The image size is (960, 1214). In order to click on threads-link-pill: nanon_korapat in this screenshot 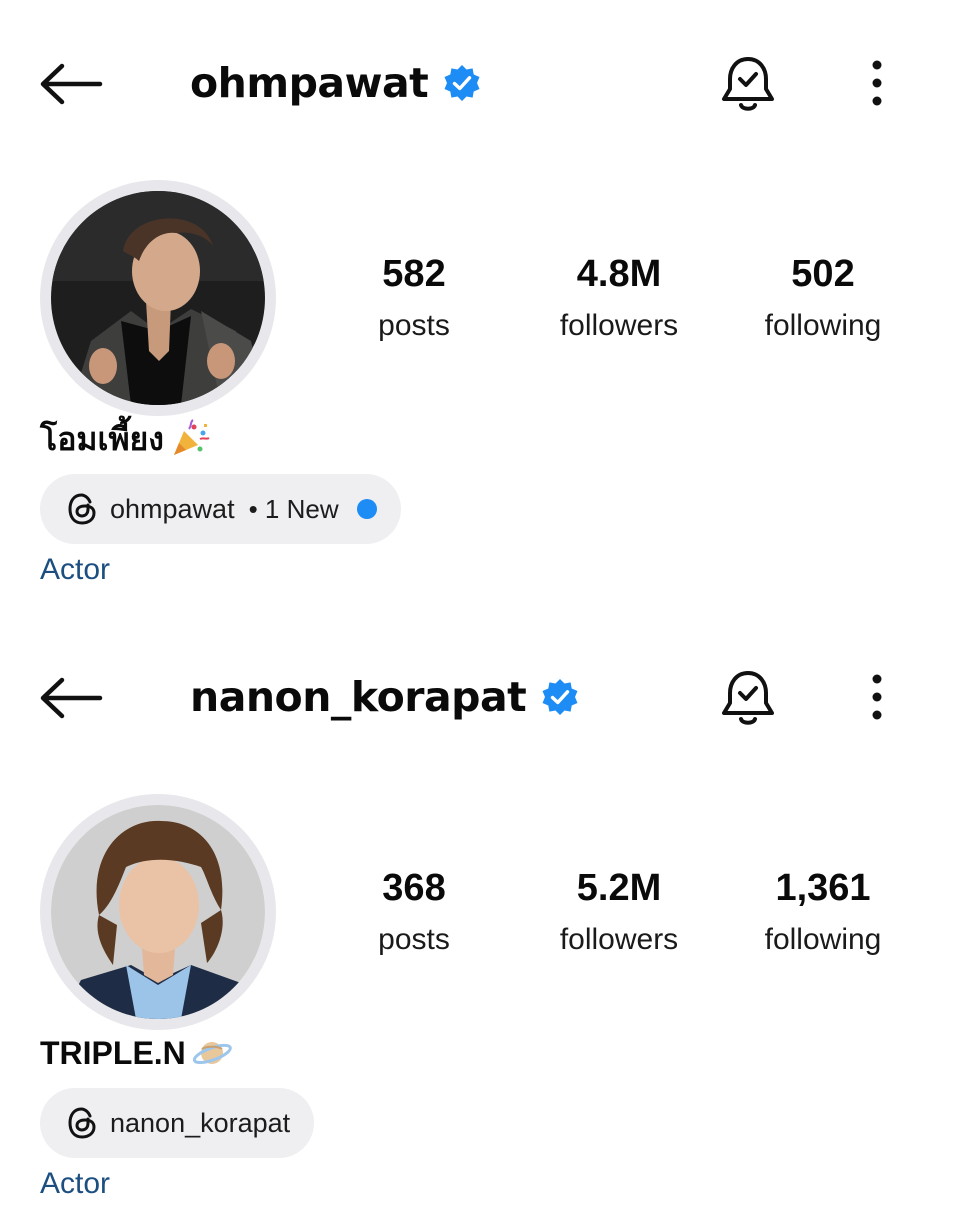, I will do `click(177, 1123)`.